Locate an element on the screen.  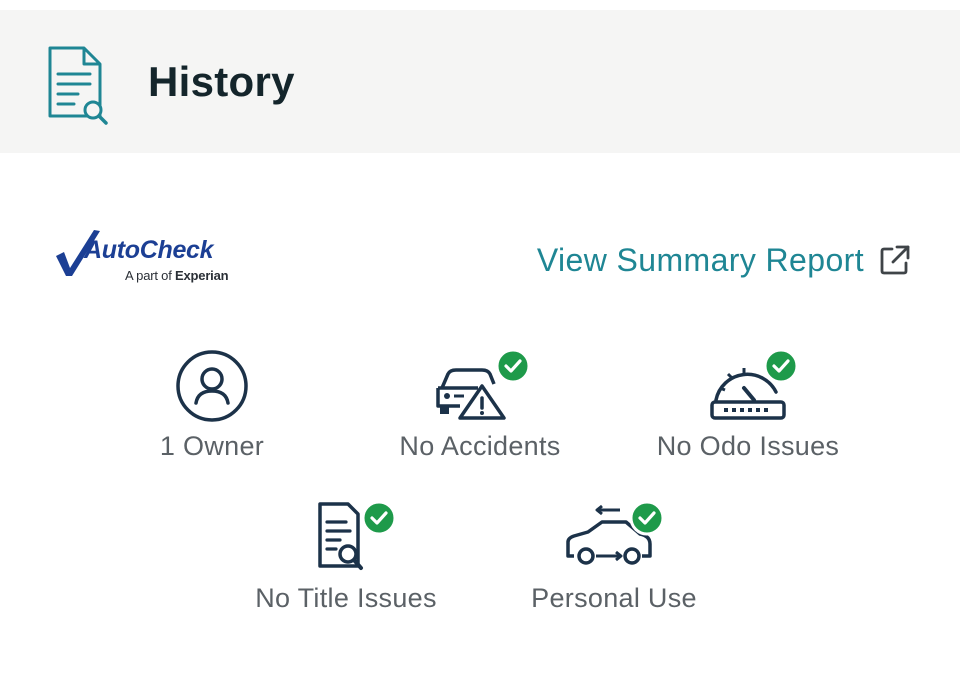
feature-personal-use: Personal Use is located at coordinates (614, 560).